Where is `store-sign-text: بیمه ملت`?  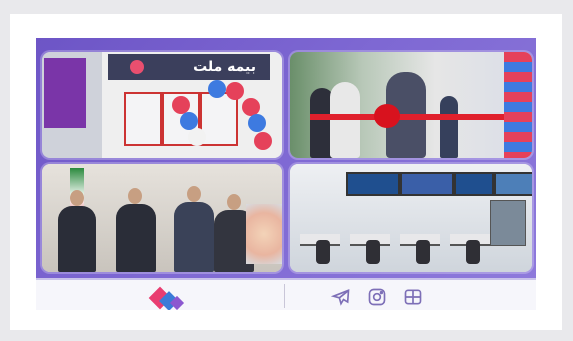 store-sign-text: بیمه ملت is located at coordinates (224, 67).